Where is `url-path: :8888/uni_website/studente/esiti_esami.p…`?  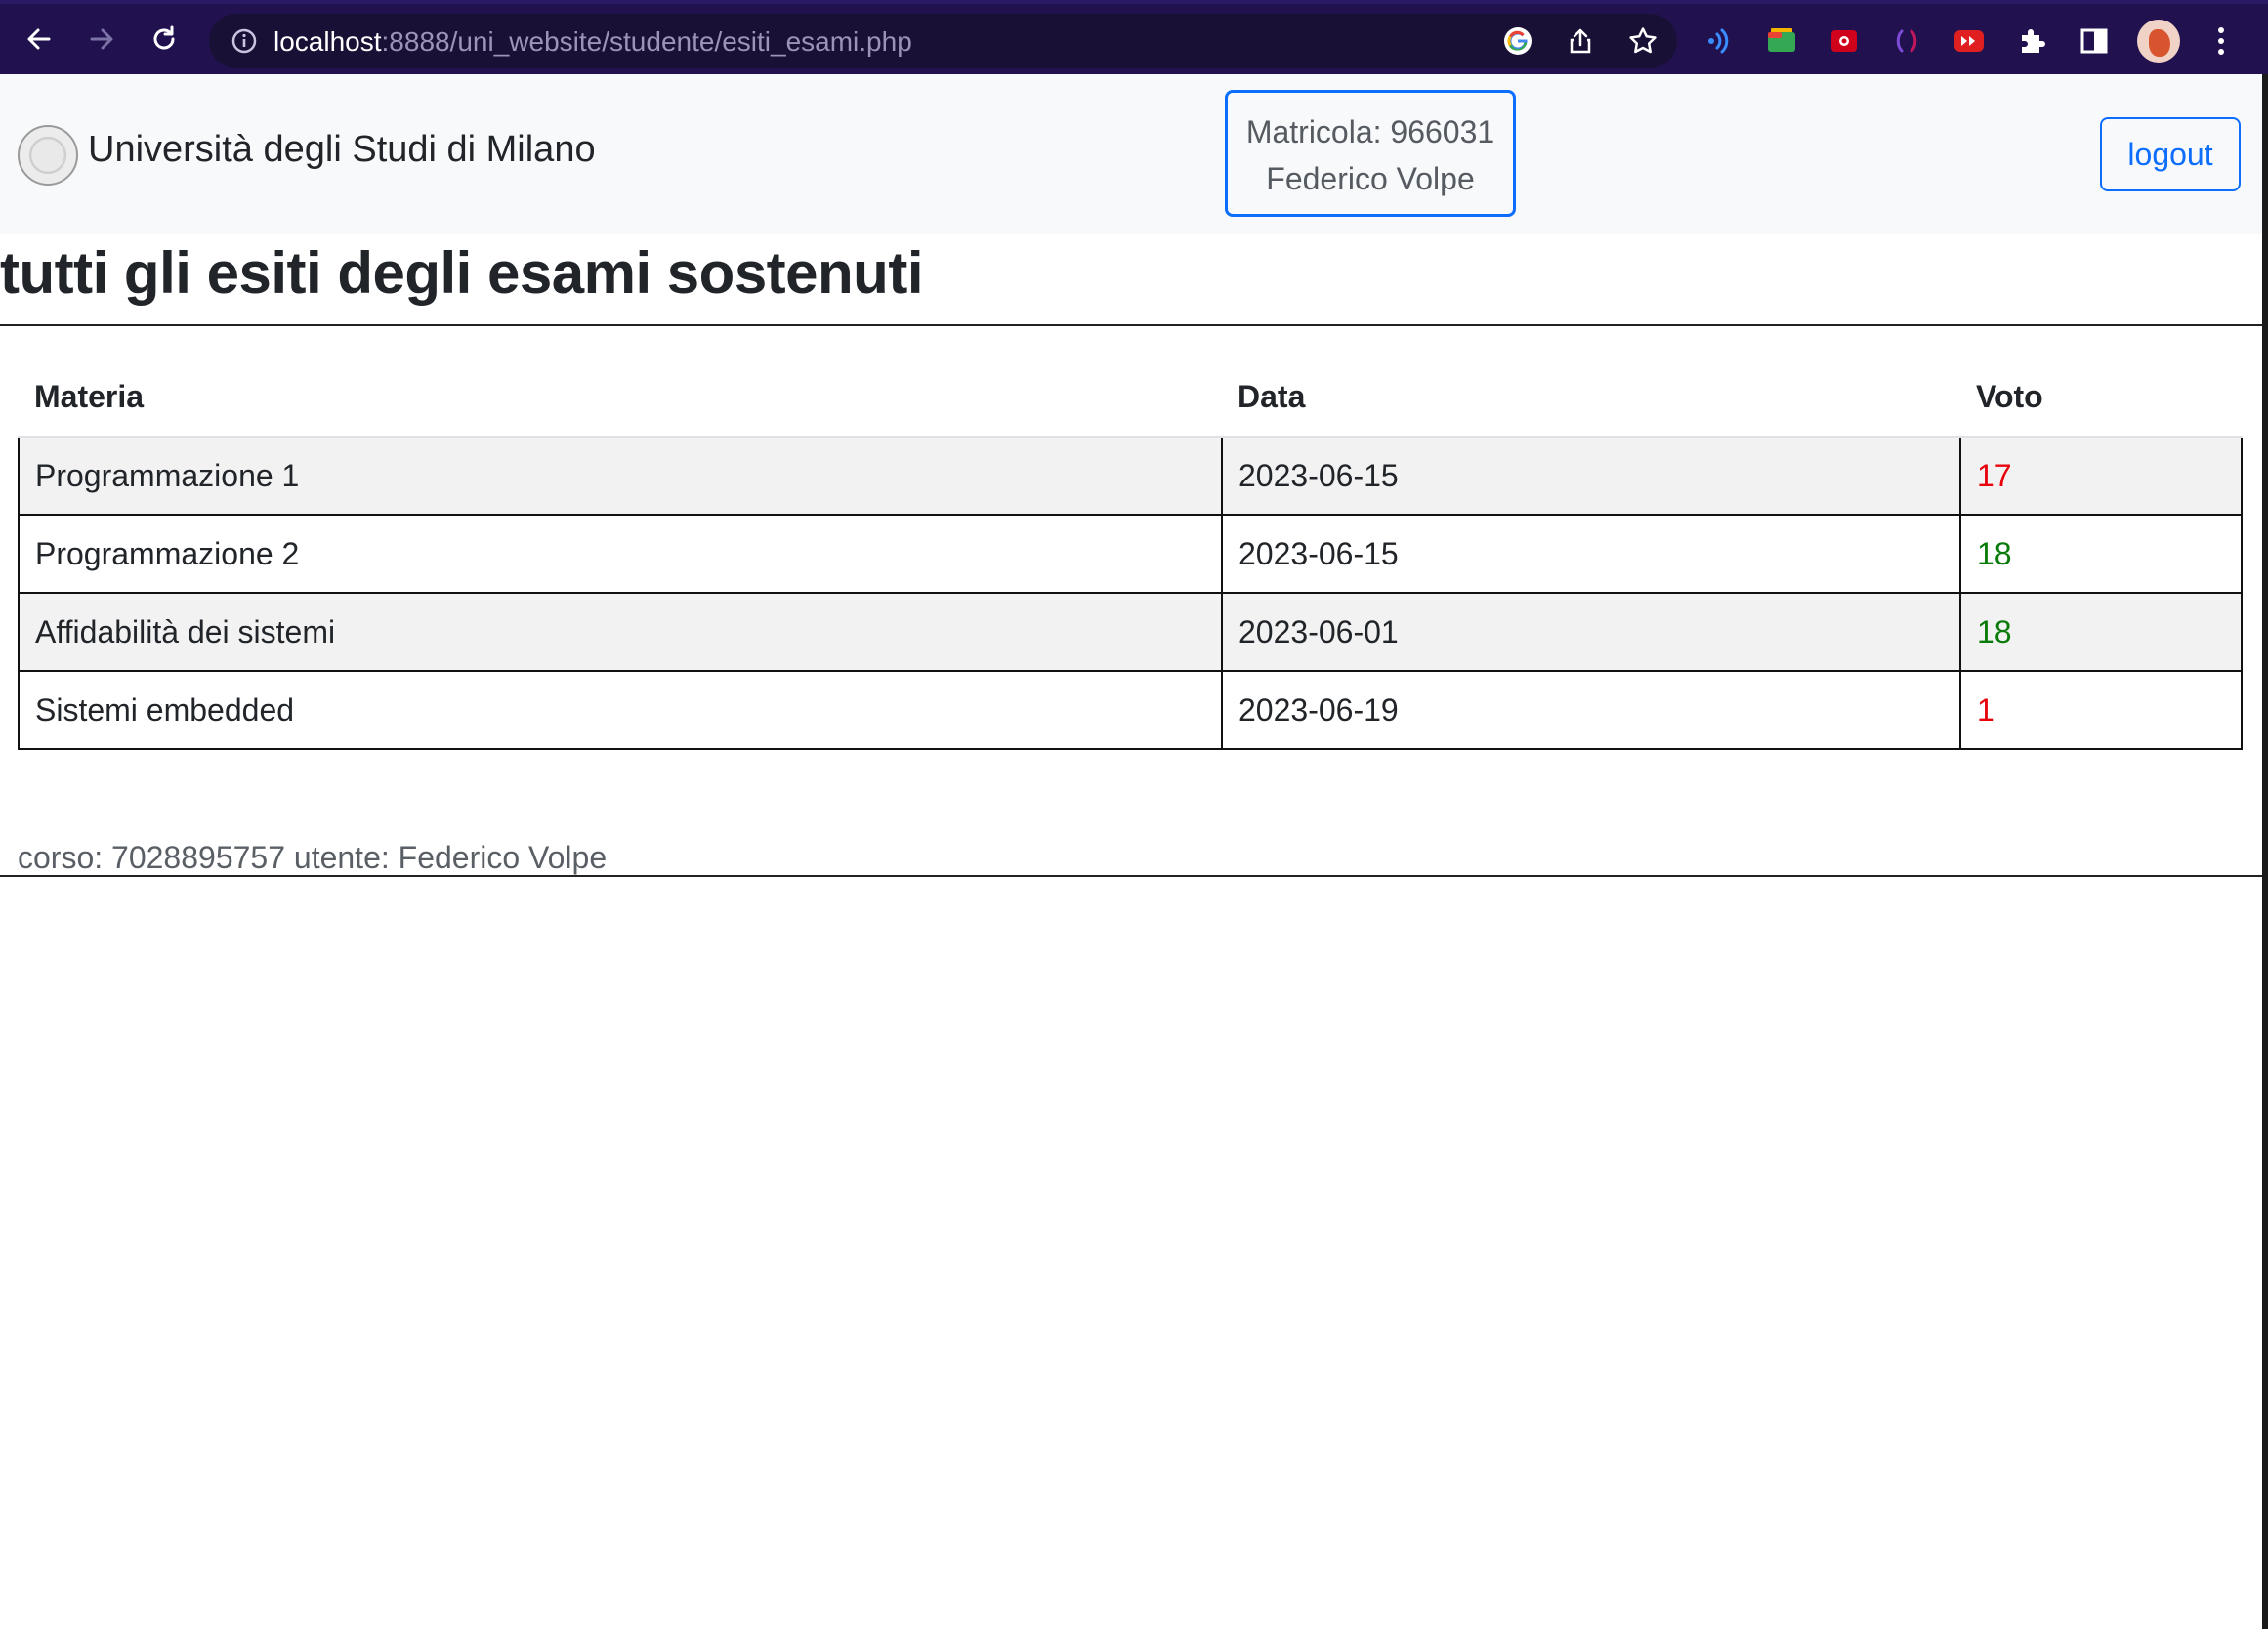 url-path: :8888/uni_website/studente/esiti_esami.p… is located at coordinates (646, 42).